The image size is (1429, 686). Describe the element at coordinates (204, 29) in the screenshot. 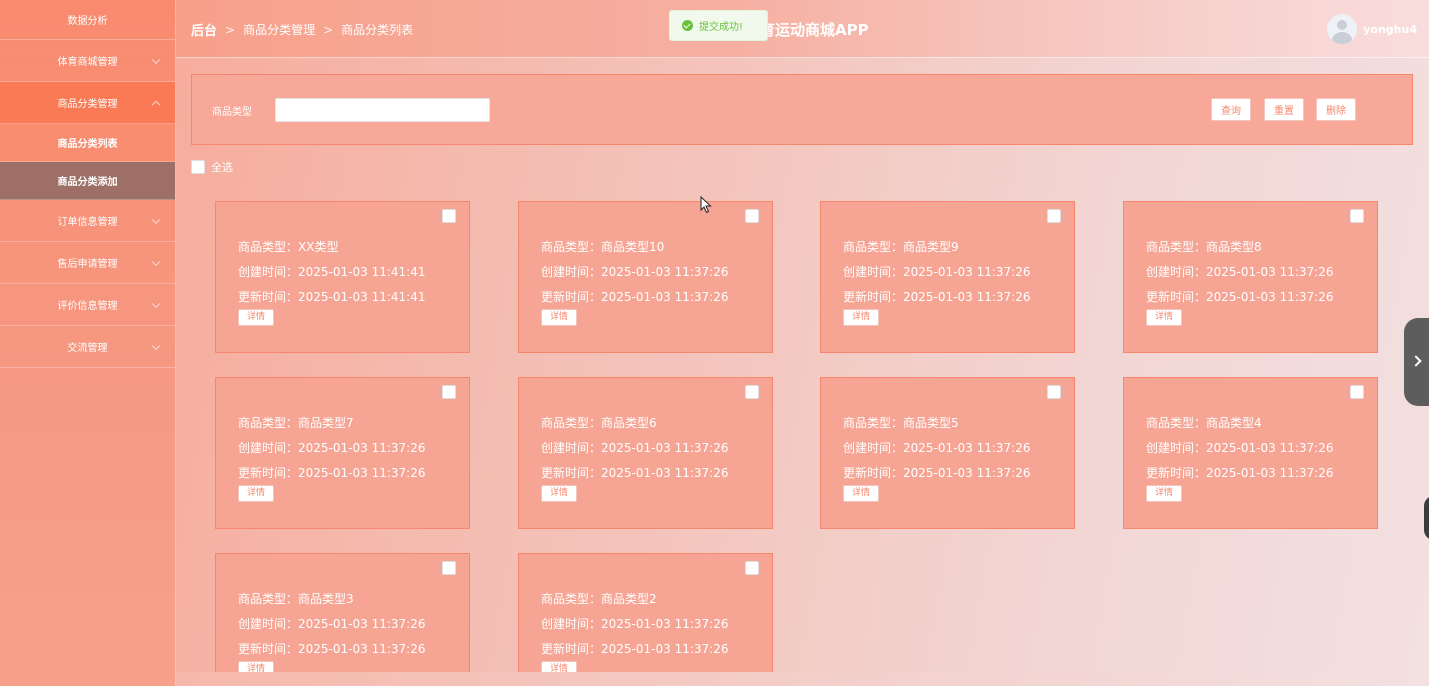

I see `breadcrumb-home: 后台` at that location.